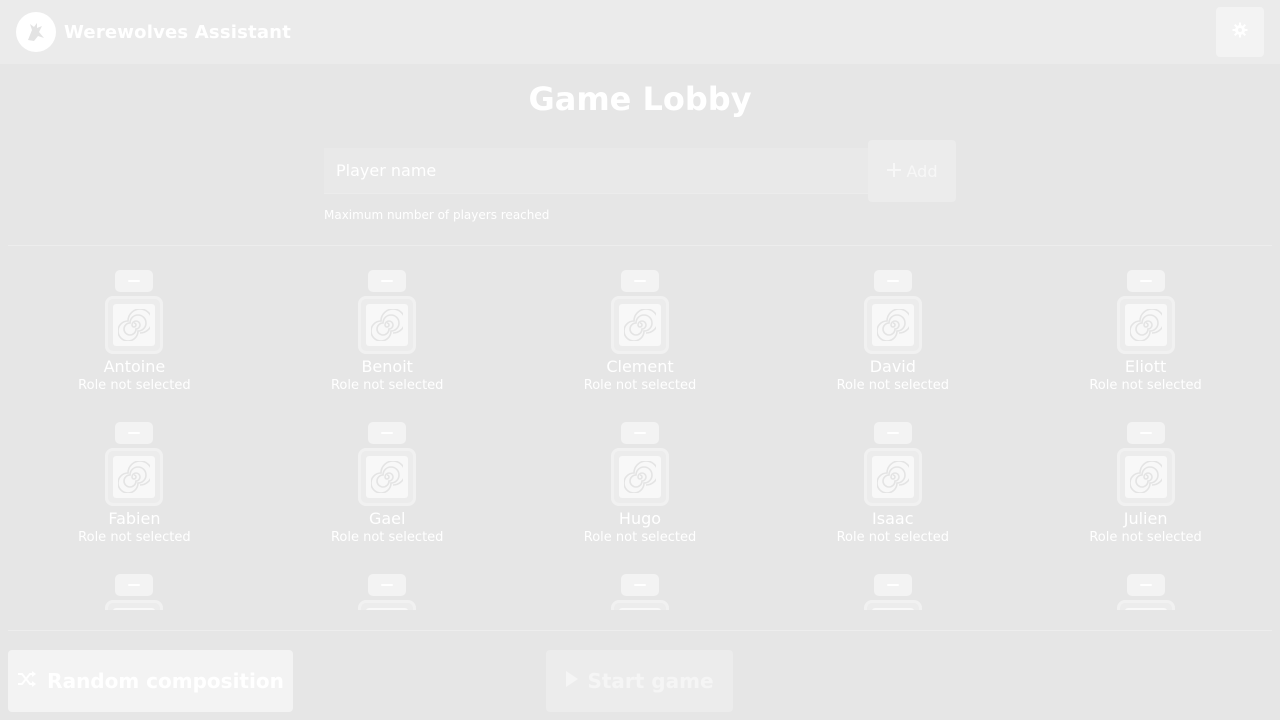 The width and height of the screenshot is (1280, 720). I want to click on player-card: Antoine Role not selected, so click(134, 334).